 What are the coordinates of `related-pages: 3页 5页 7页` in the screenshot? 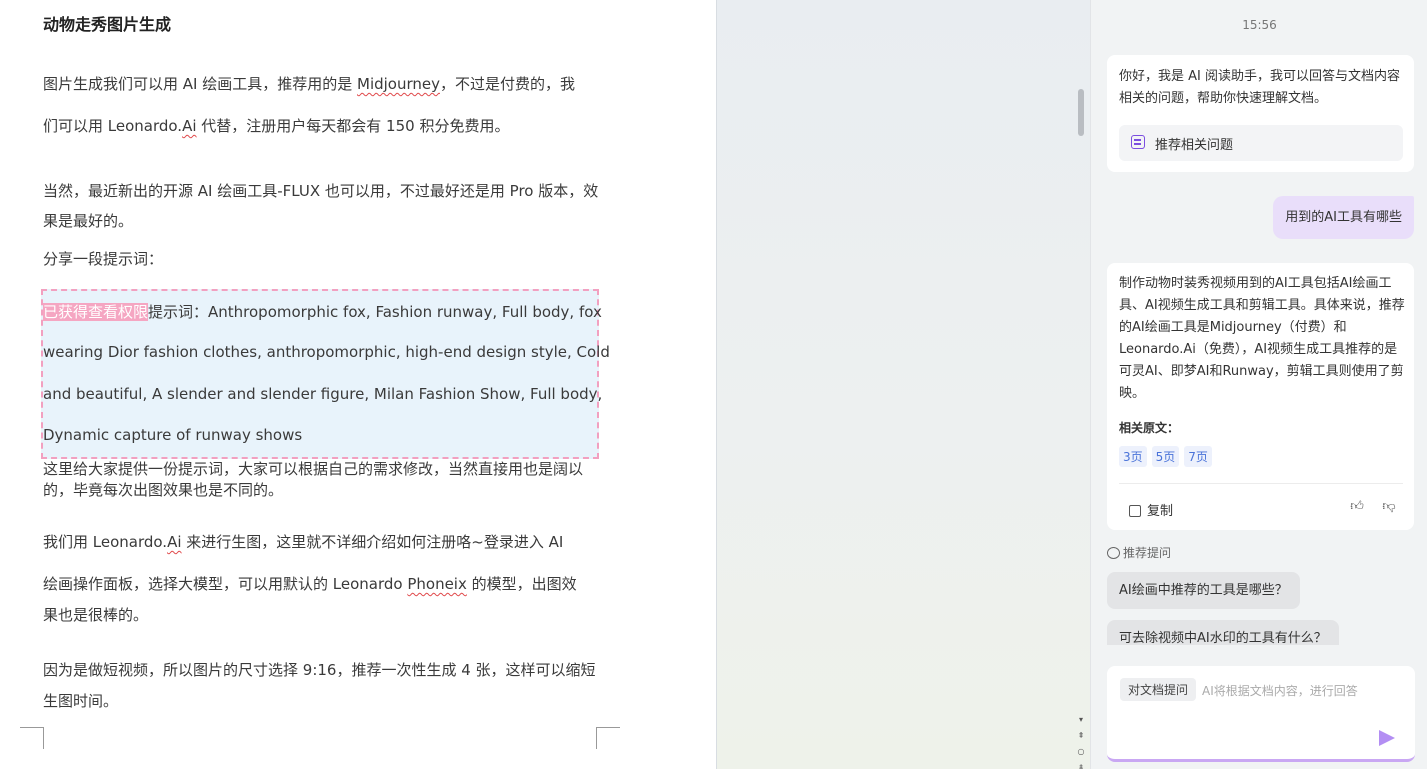 It's located at (1165, 456).